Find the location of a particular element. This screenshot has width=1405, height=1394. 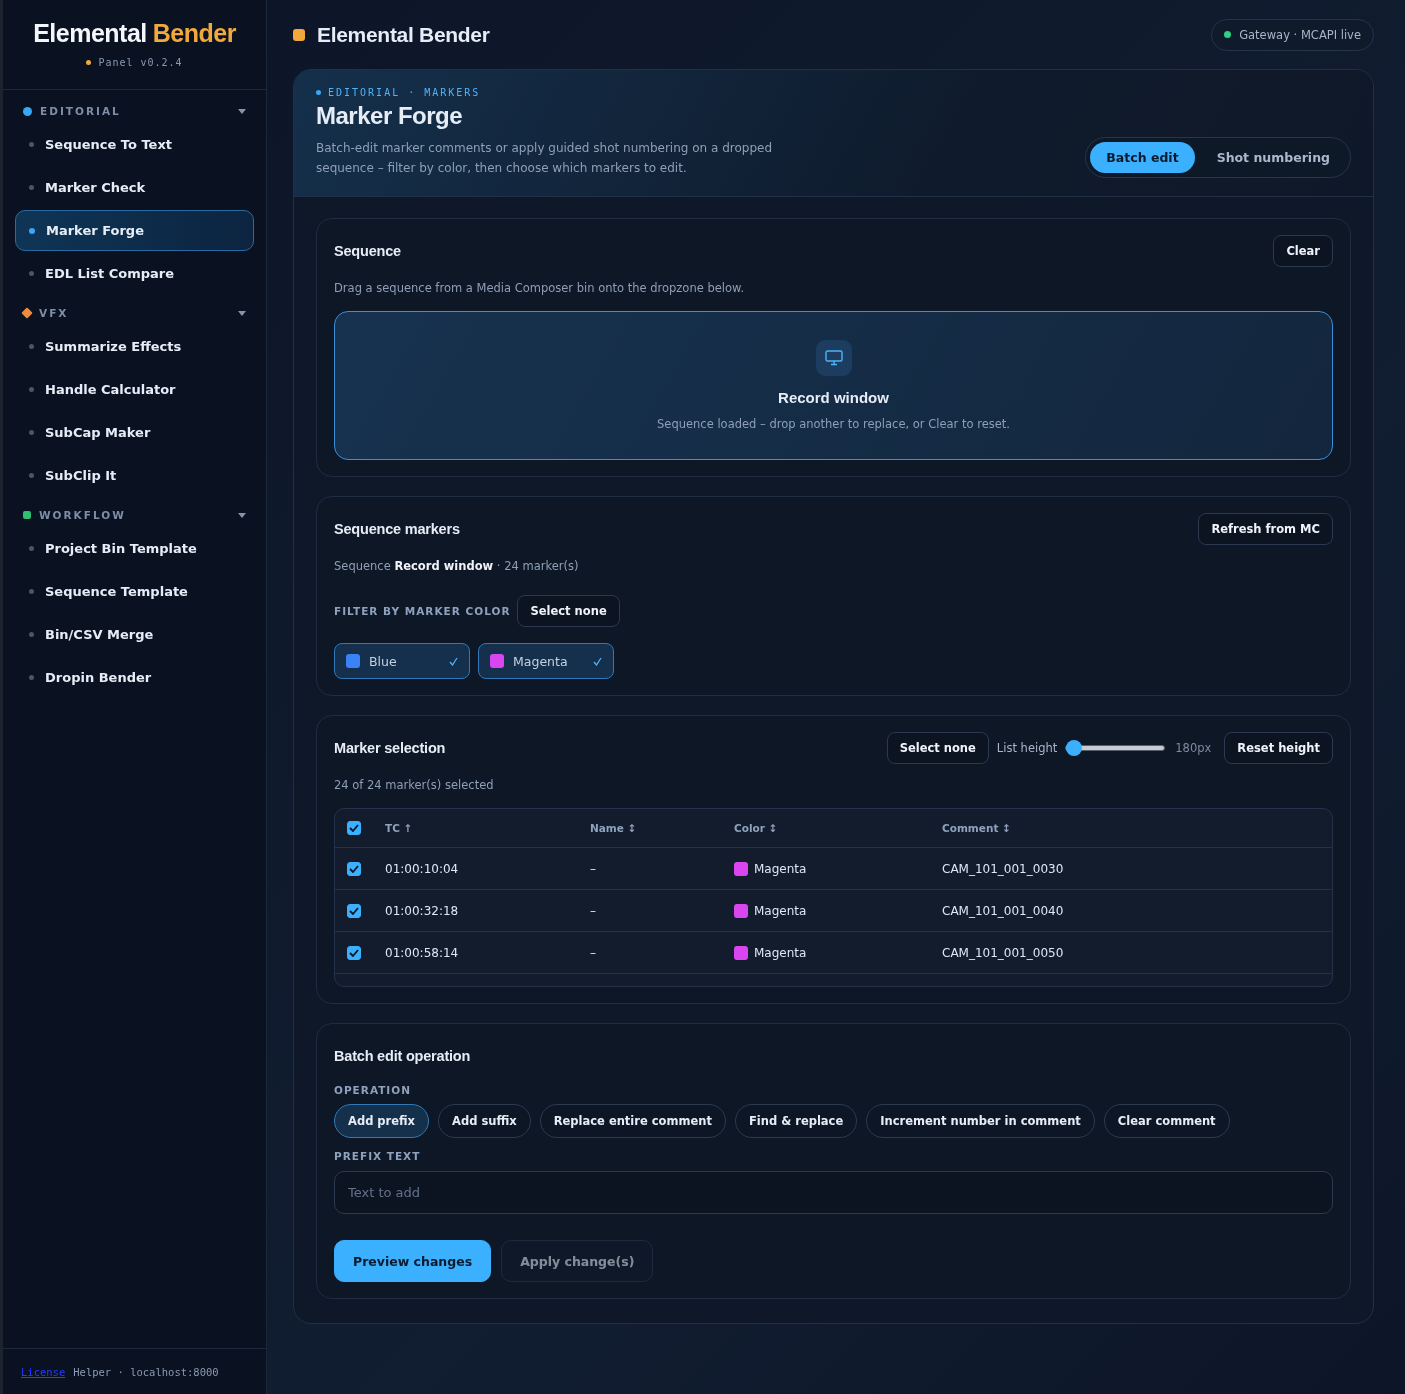

sidebar-item: Project Bin Template is located at coordinates (134, 548).